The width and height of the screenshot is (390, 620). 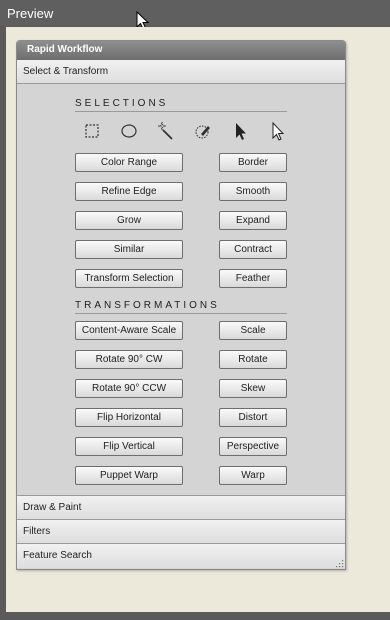 What do you see at coordinates (253, 249) in the screenshot?
I see `contract-button: Contract` at bounding box center [253, 249].